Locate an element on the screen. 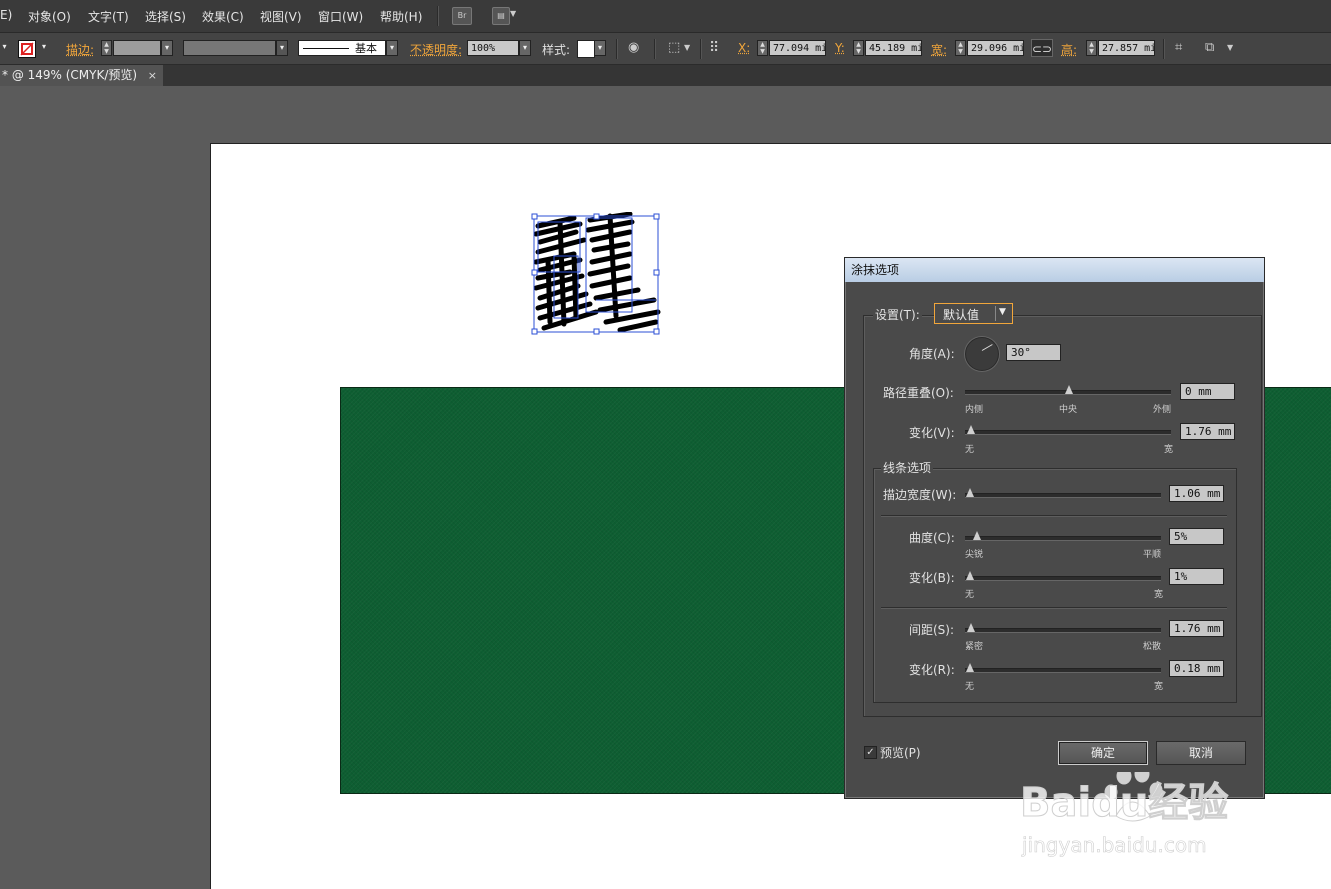 Image resolution: width=1331 pixels, height=889 pixels. fill-dropdown-icon: ▾ is located at coordinates (4, 48).